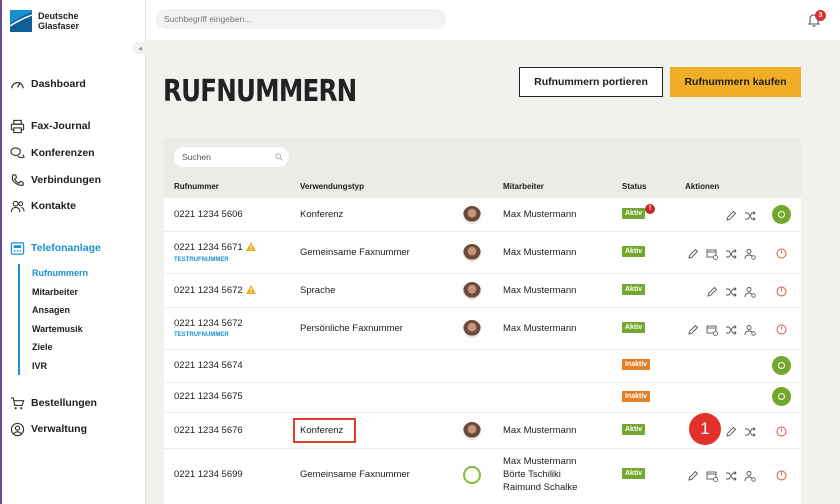 This screenshot has width=840, height=504. Describe the element at coordinates (532, 474) in the screenshot. I see `employee-name: Börte Tschiliki` at that location.